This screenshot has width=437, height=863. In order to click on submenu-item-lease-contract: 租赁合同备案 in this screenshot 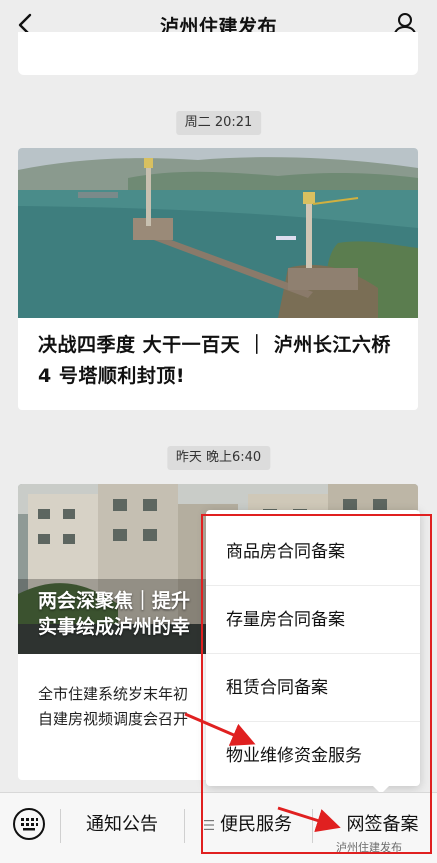, I will do `click(313, 688)`.